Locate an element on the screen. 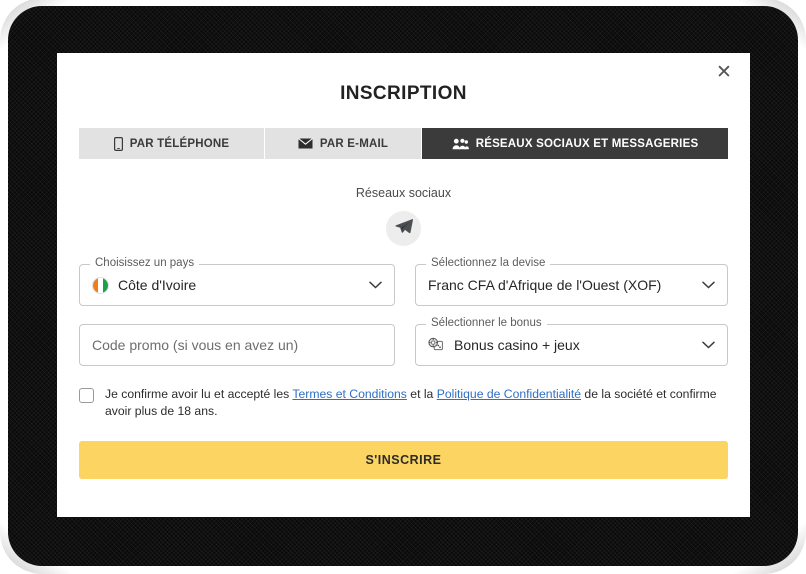 The height and width of the screenshot is (574, 806). bonus-select-label: Sélectionner le bonus is located at coordinates (486, 323).